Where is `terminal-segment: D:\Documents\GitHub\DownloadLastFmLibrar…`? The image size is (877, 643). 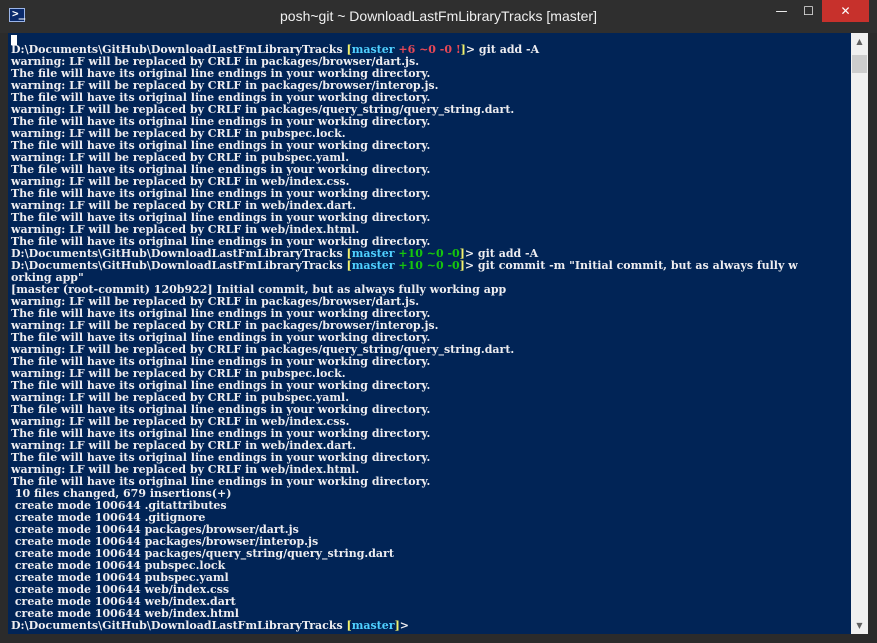 terminal-segment: D:\Documents\GitHub\DownloadLastFmLibrar… is located at coordinates (179, 625).